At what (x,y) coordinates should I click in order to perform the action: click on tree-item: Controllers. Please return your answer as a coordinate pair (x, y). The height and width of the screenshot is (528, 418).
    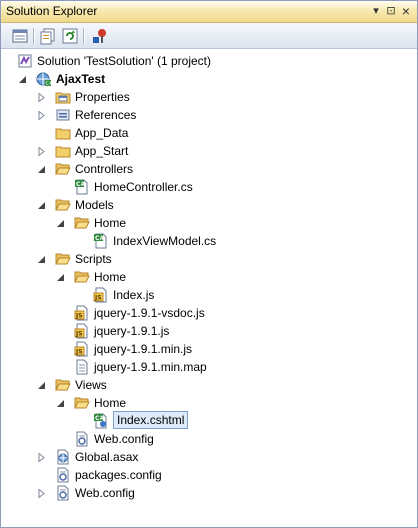
    Looking at the image, I should click on (209, 169).